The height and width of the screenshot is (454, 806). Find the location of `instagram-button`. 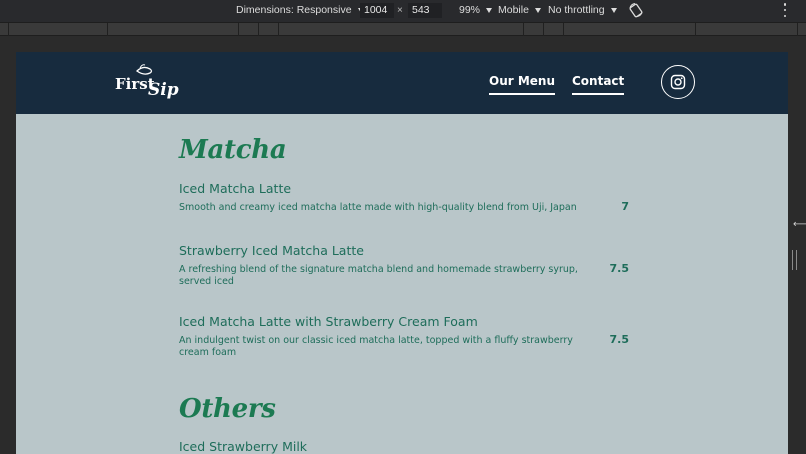

instagram-button is located at coordinates (678, 82).